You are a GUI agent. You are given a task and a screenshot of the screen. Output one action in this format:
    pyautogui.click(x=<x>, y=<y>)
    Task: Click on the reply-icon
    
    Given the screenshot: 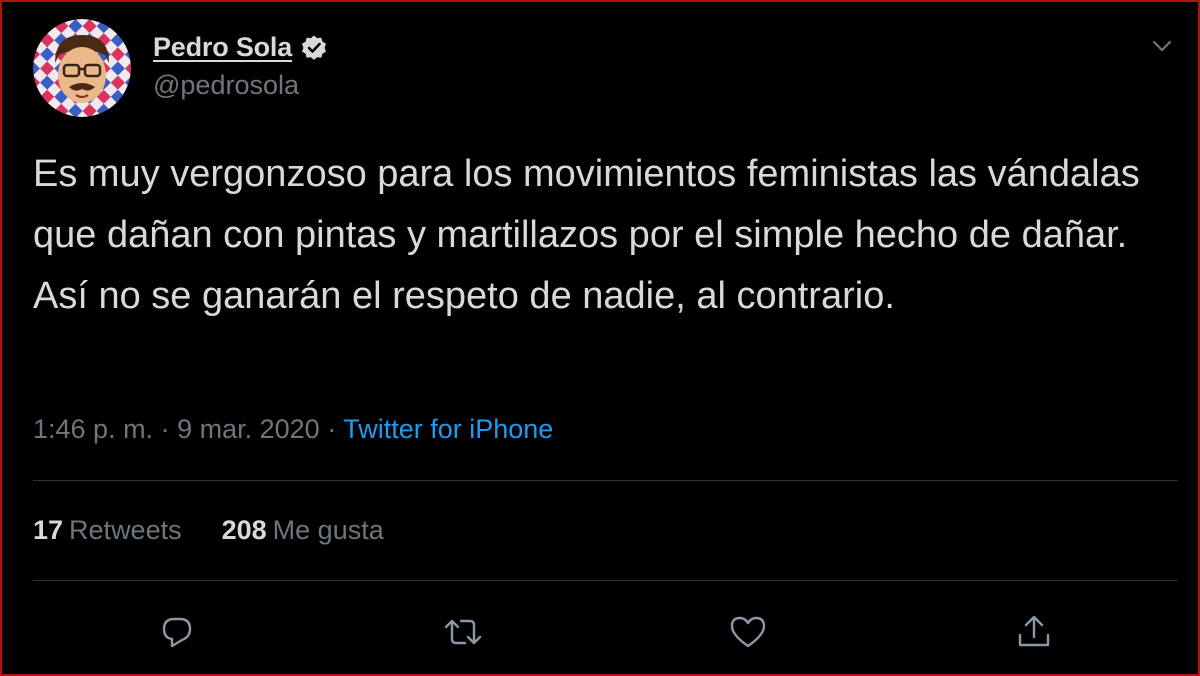 What is the action you would take?
    pyautogui.click(x=177, y=634)
    